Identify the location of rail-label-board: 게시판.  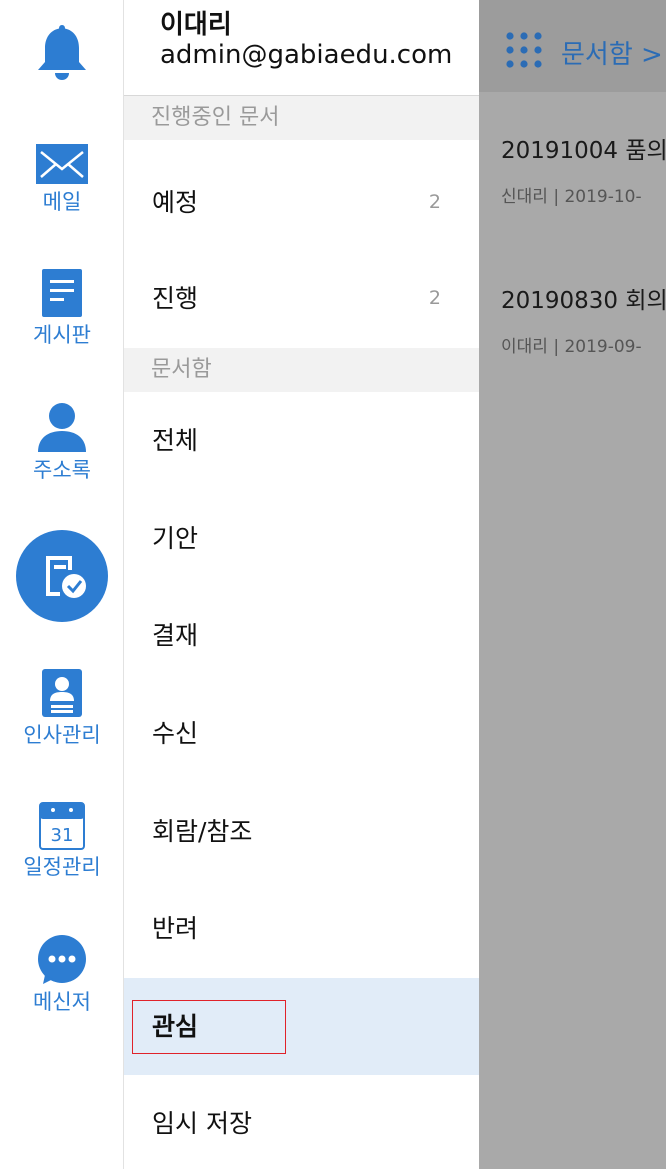
(62, 335).